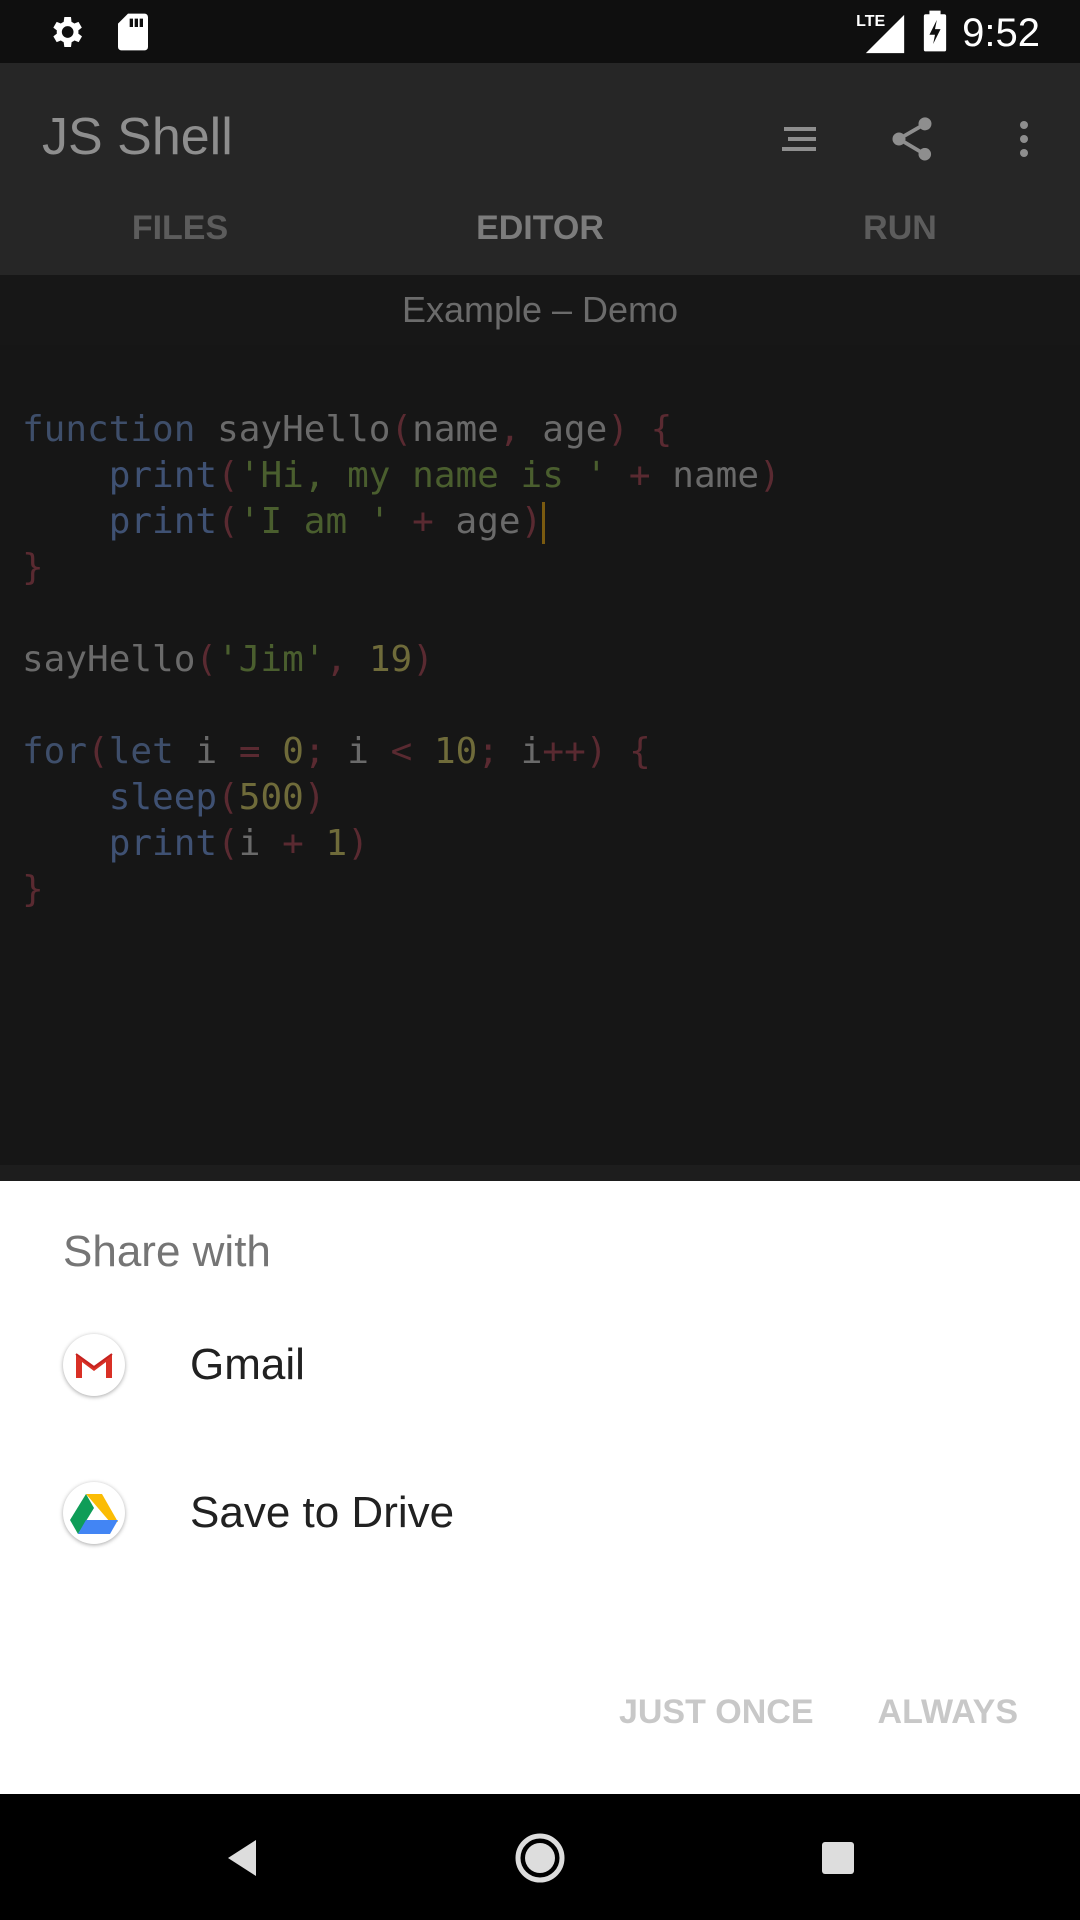 This screenshot has height=1920, width=1080. I want to click on share-item-label: Gmail, so click(247, 1364).